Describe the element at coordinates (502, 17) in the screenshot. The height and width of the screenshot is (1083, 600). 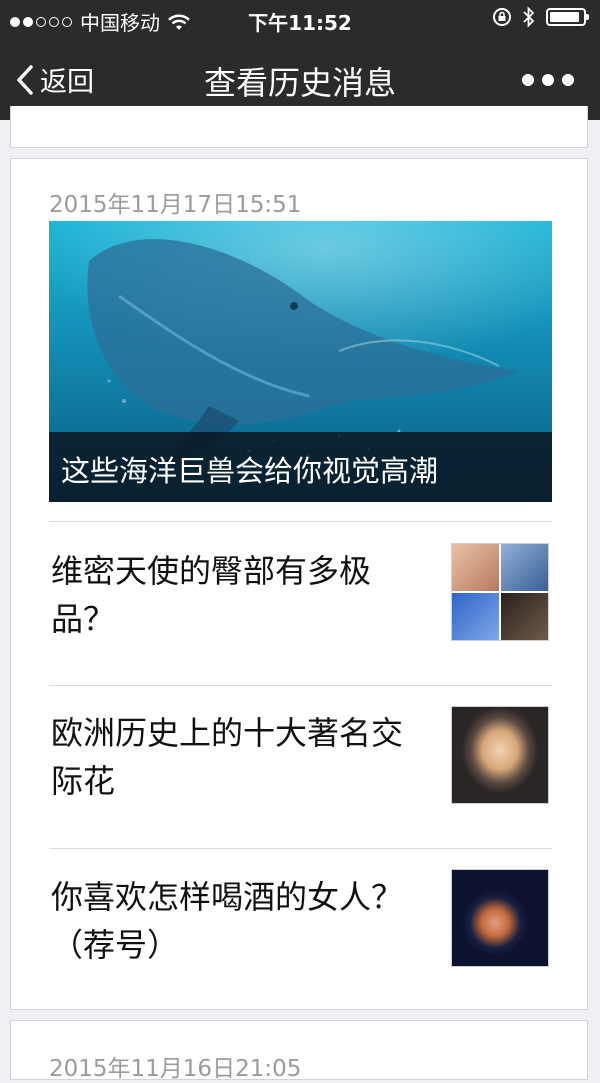
I see `rotation-lock-icon` at that location.